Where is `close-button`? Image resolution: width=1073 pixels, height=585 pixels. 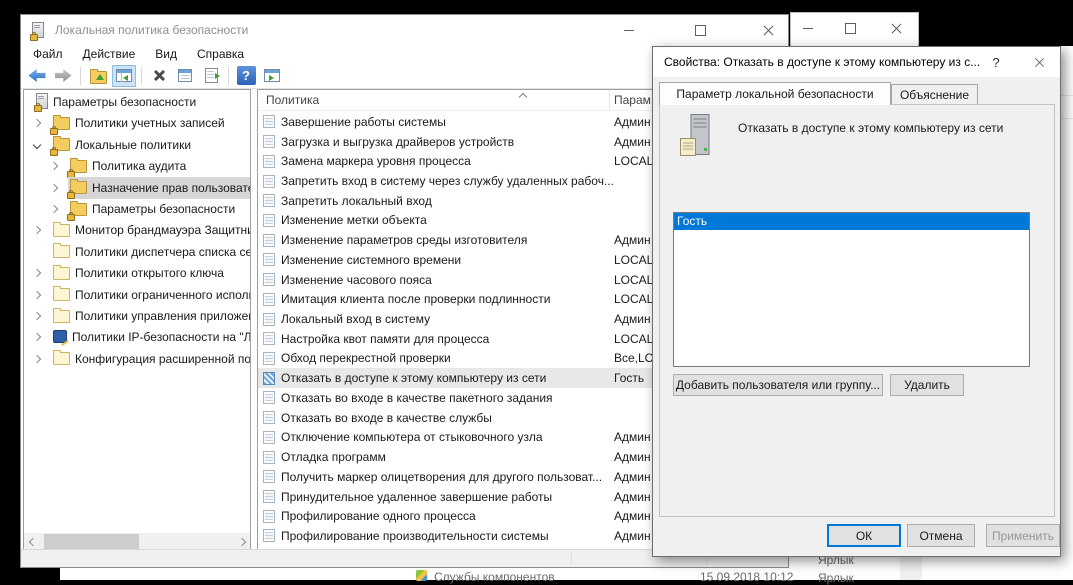 close-button is located at coordinates (768, 30).